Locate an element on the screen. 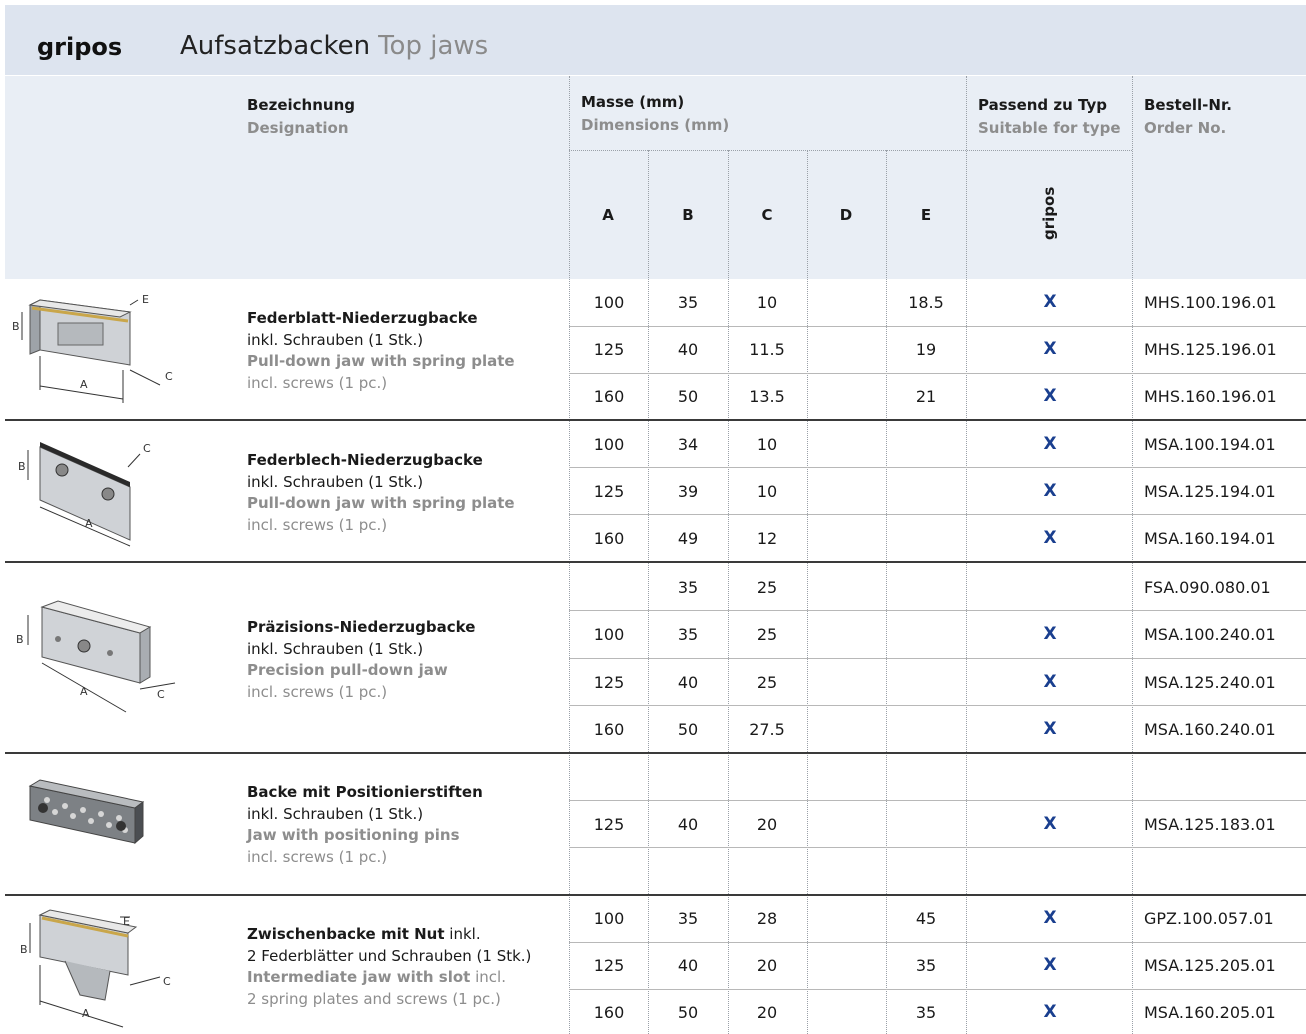 Image resolution: width=1306 pixels, height=1034 pixels. order-number: MHS.100.196.01 is located at coordinates (1210, 302).